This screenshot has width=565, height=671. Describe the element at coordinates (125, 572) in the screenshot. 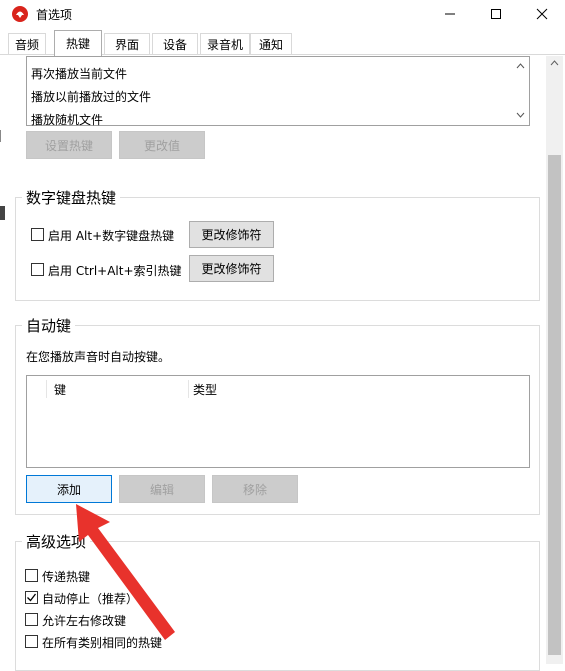

I see `annotation-arrow-icon` at that location.